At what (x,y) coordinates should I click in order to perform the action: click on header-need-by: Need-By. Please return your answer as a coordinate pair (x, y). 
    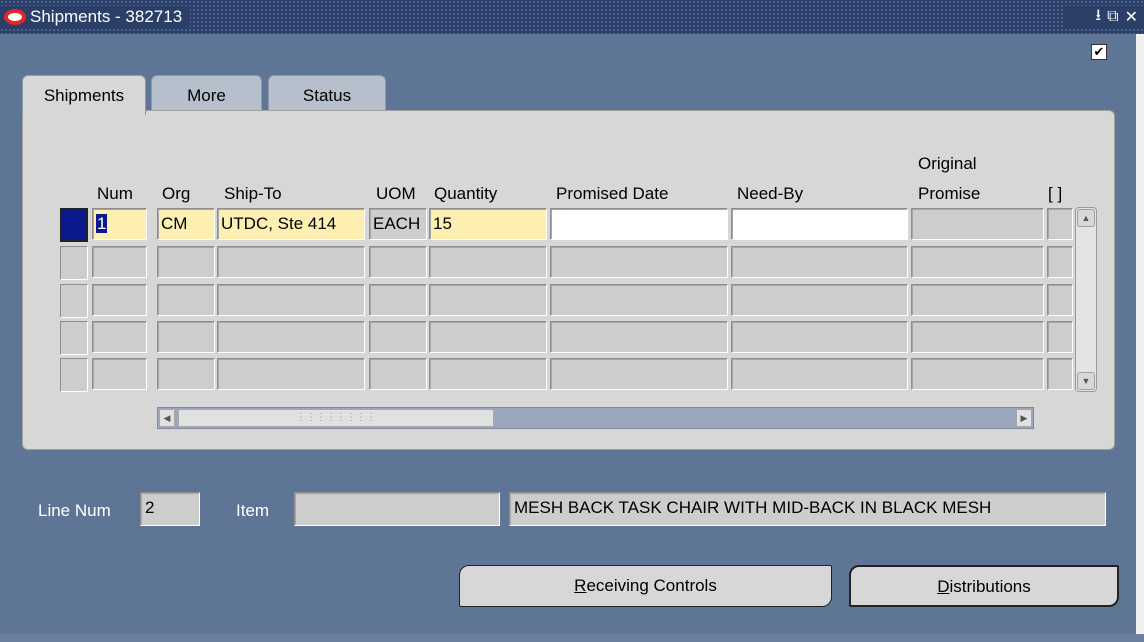
    Looking at the image, I should click on (770, 193).